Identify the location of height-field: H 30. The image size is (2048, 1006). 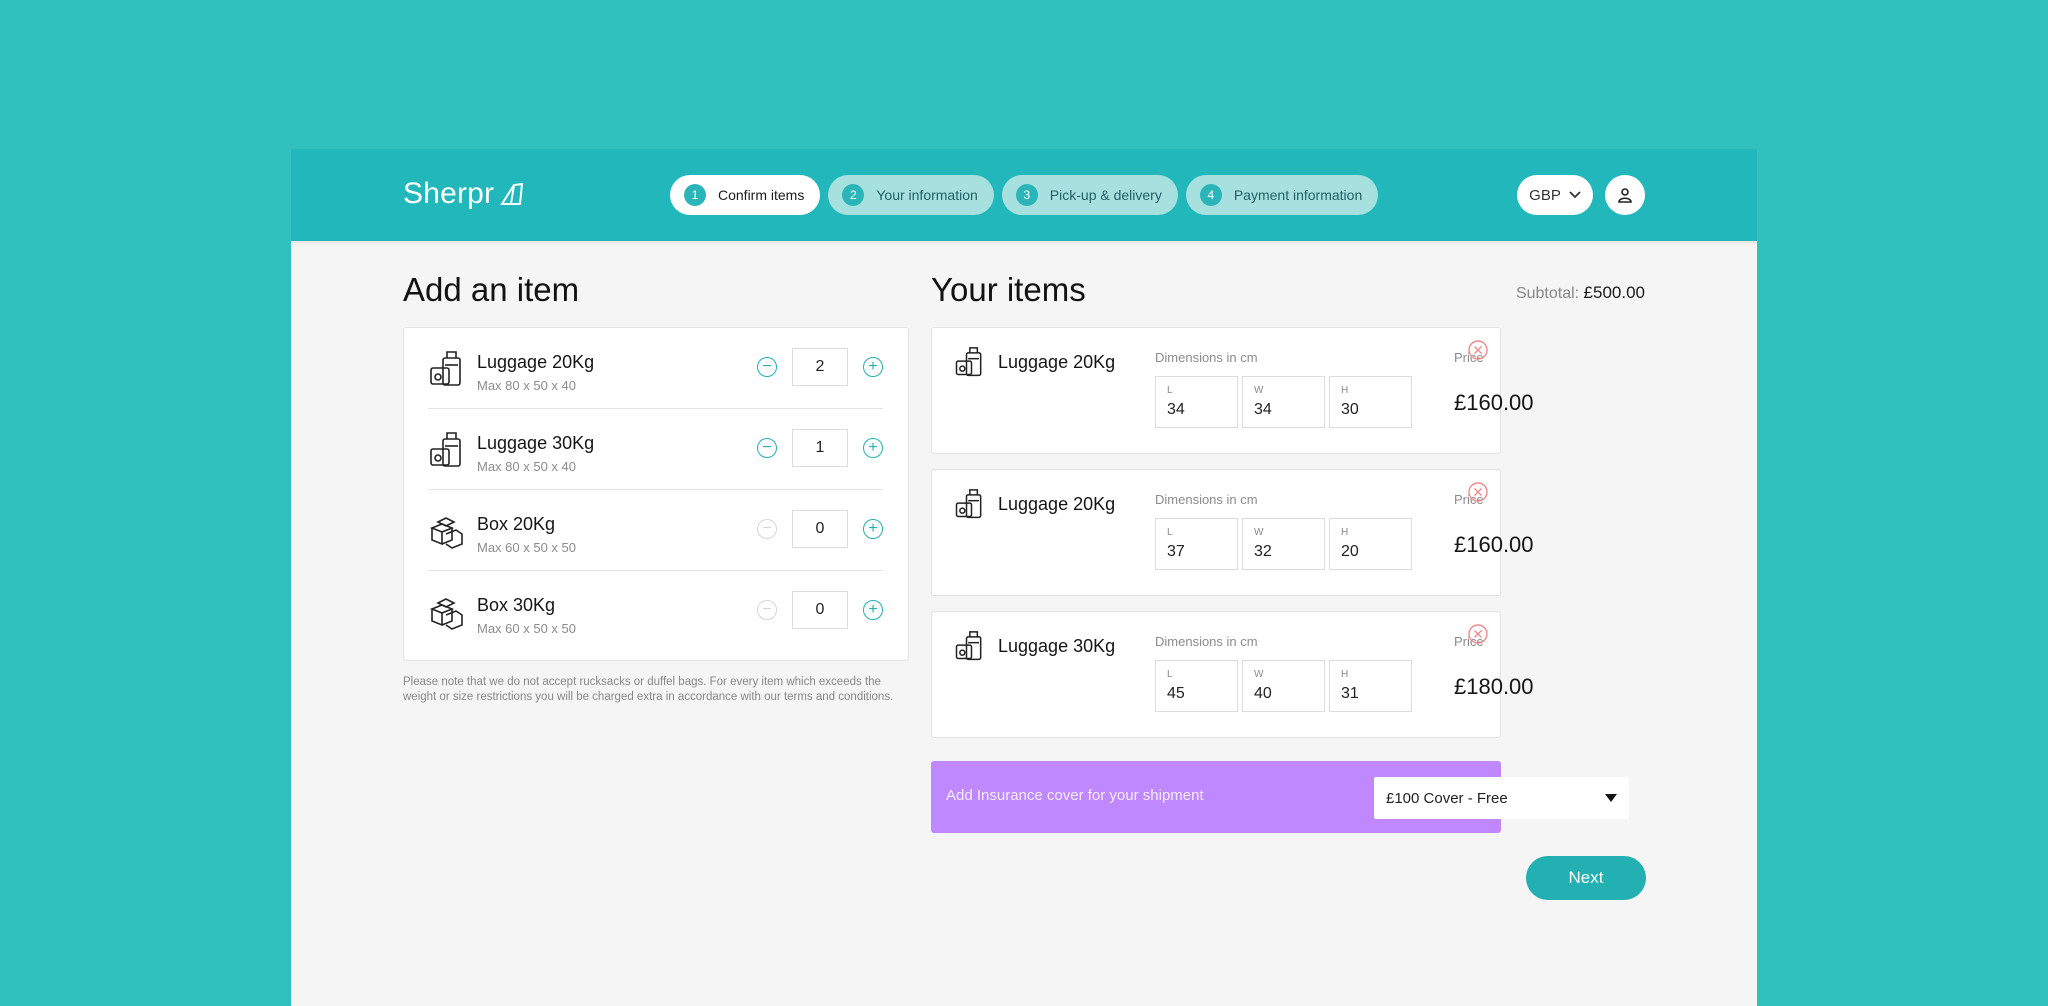
(1370, 402).